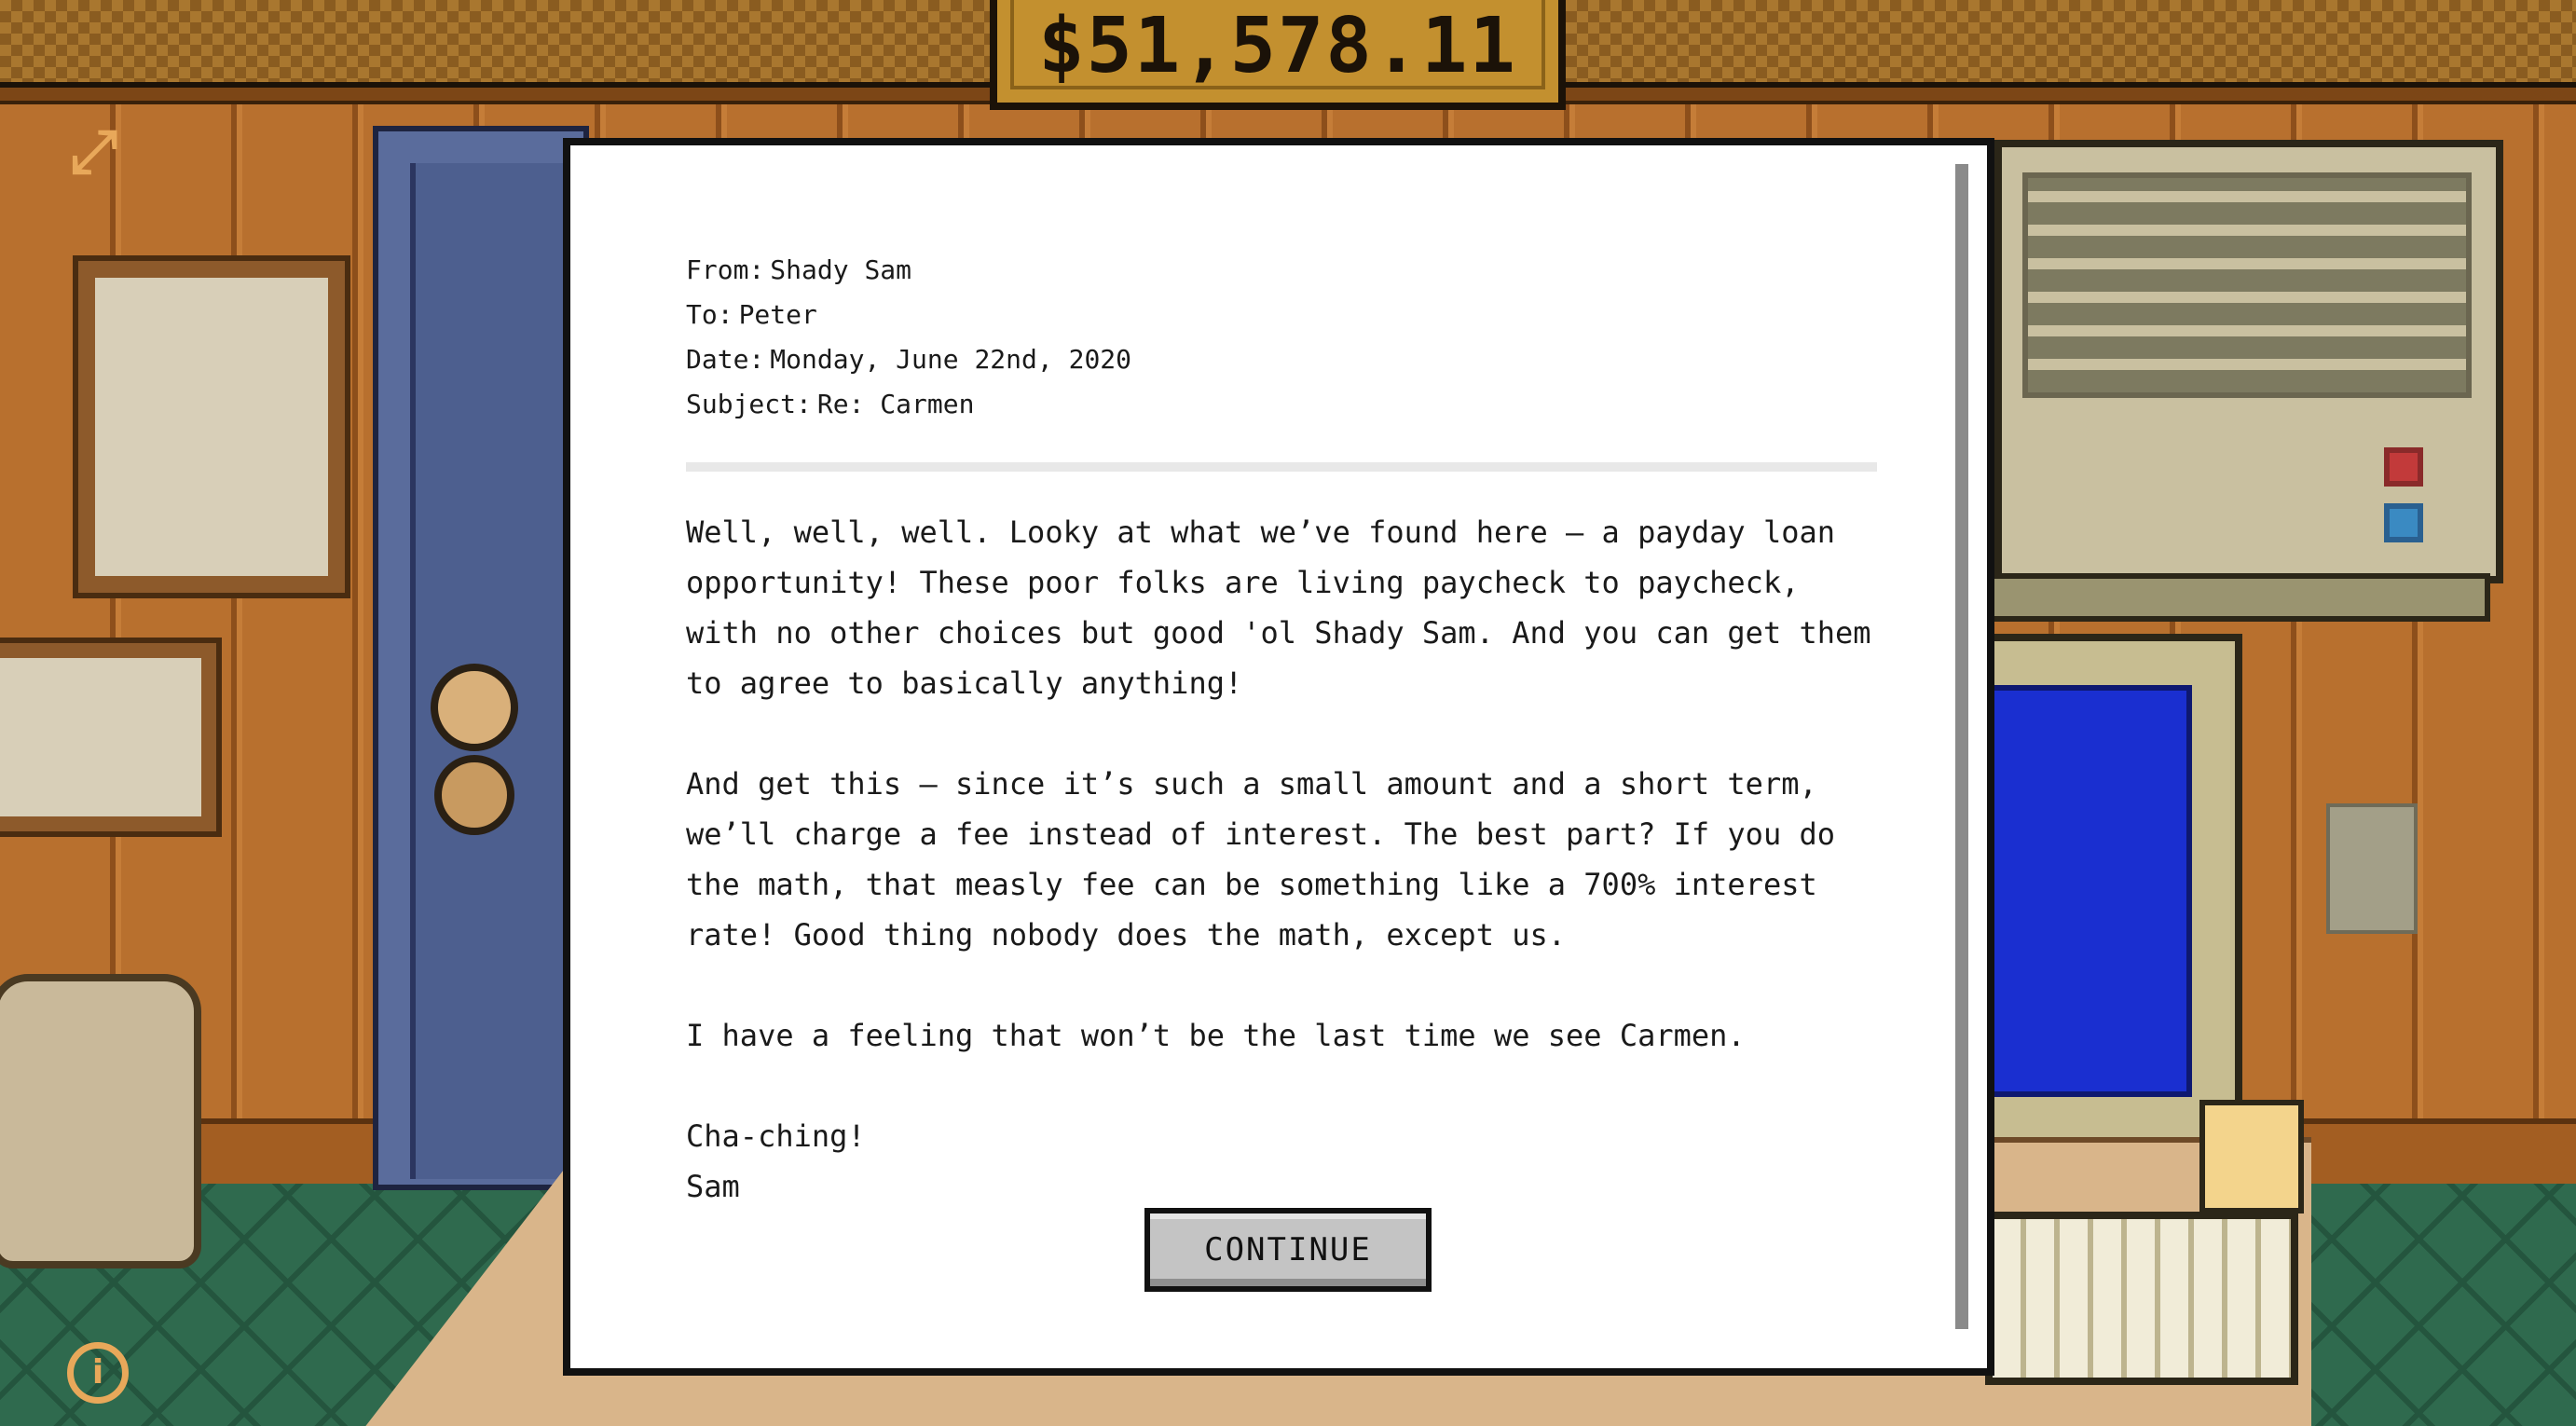 This screenshot has width=2576, height=1426. I want to click on ac-blue-button, so click(2403, 523).